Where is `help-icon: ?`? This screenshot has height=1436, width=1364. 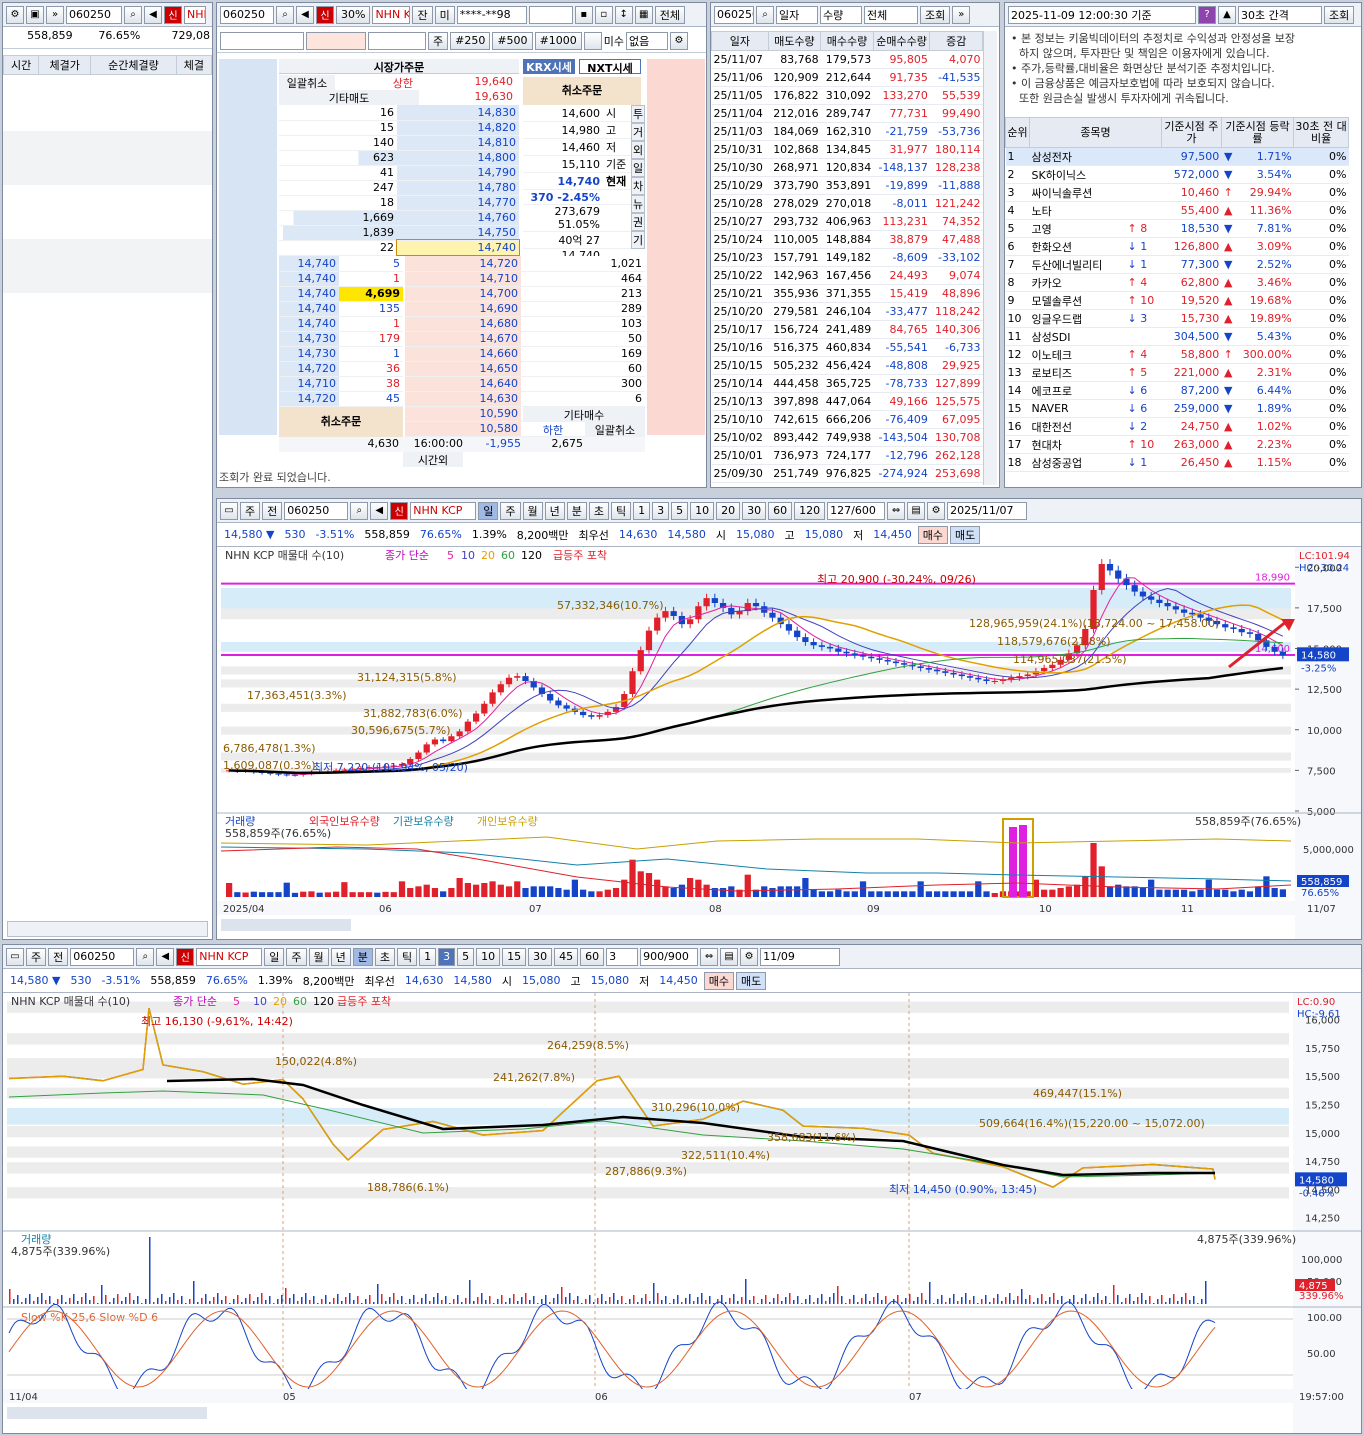
help-icon: ? is located at coordinates (1207, 14).